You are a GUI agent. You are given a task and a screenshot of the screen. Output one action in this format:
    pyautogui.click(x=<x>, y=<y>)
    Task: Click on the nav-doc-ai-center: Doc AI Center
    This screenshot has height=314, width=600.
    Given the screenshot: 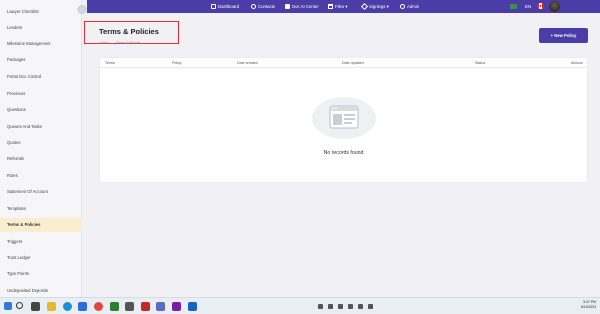 What is the action you would take?
    pyautogui.click(x=302, y=6)
    